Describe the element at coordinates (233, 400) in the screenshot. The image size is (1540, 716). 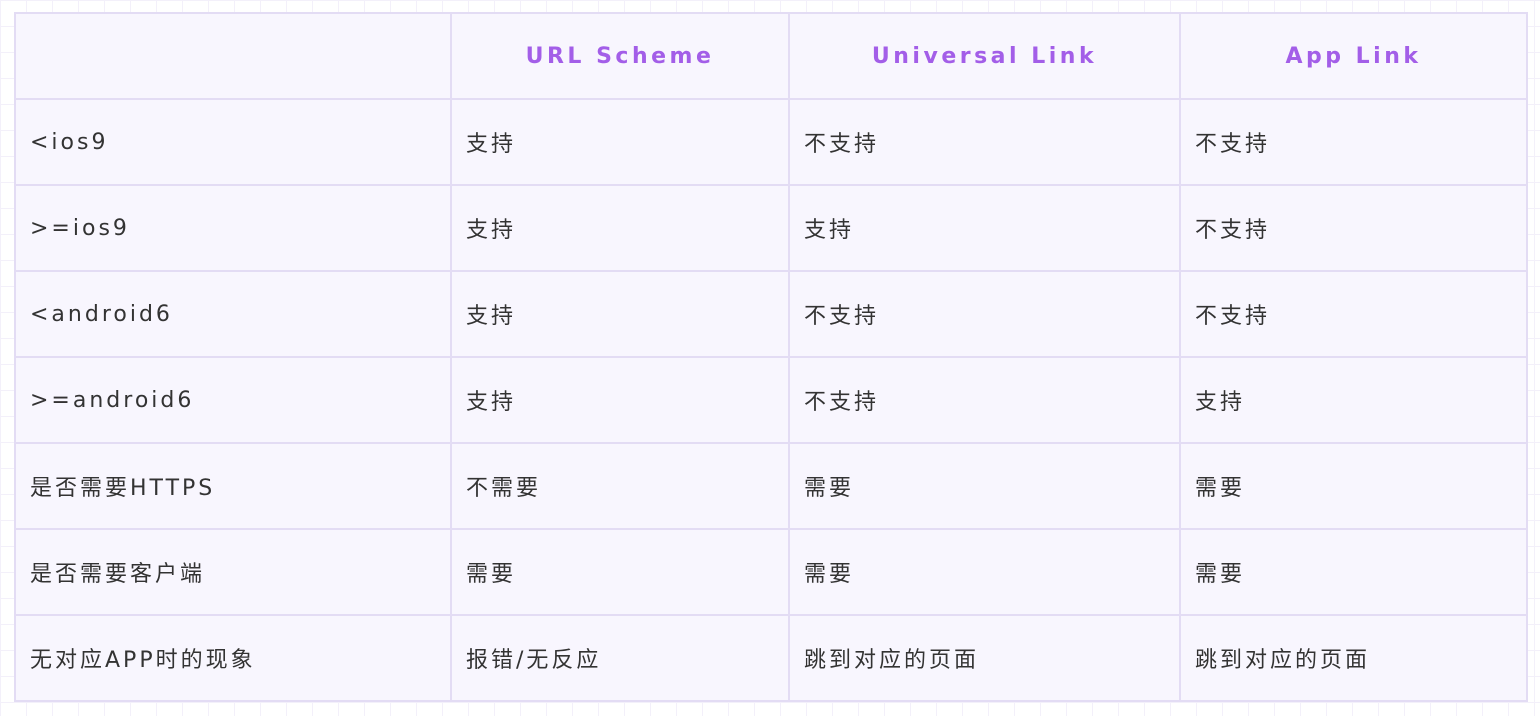
I see `row-label-cell: >=android6` at that location.